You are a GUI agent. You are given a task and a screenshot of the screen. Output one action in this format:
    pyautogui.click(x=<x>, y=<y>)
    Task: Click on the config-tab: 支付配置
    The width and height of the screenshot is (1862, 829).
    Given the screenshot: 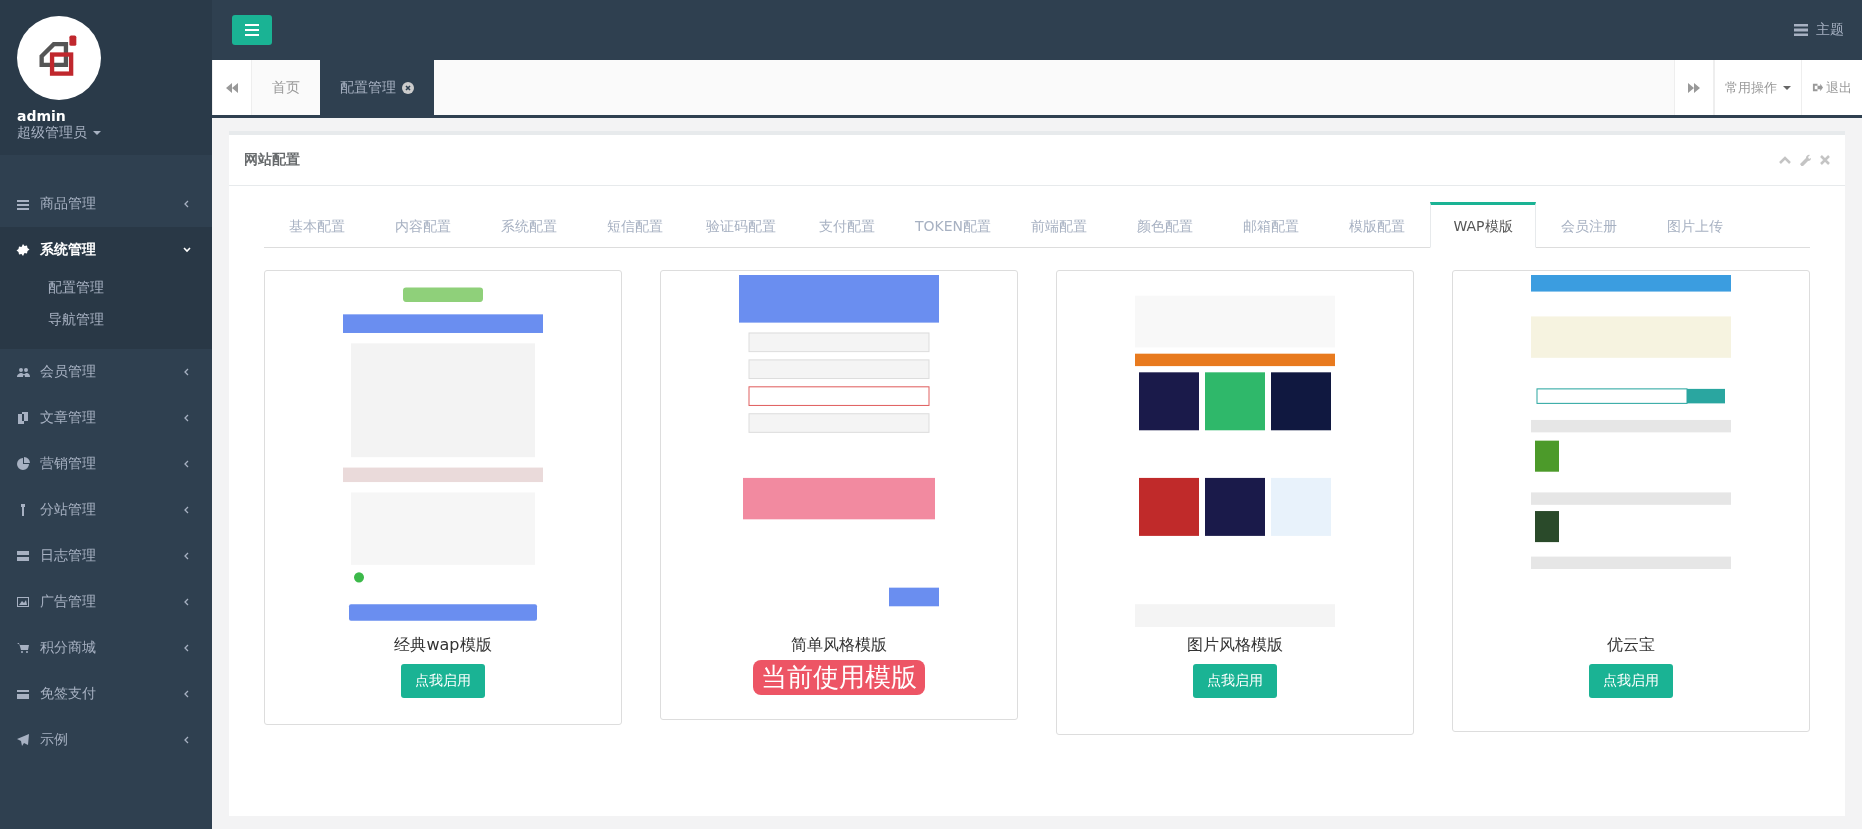 What is the action you would take?
    pyautogui.click(x=847, y=225)
    